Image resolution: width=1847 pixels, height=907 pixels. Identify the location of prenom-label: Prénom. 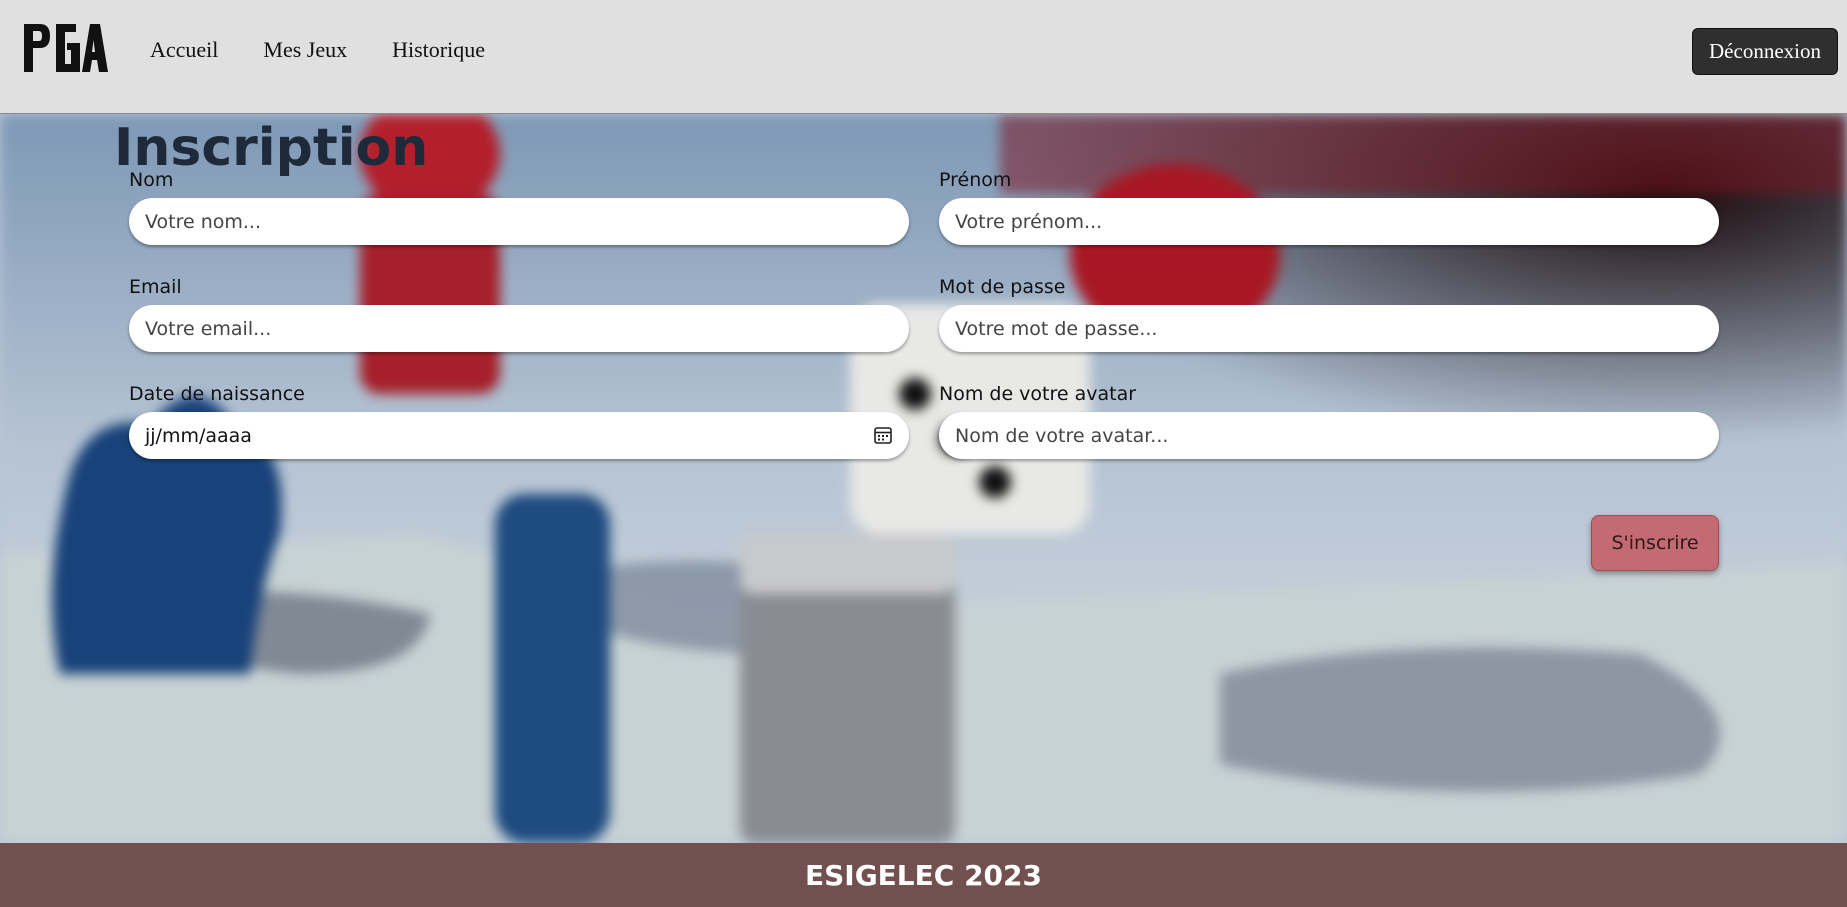
(975, 180).